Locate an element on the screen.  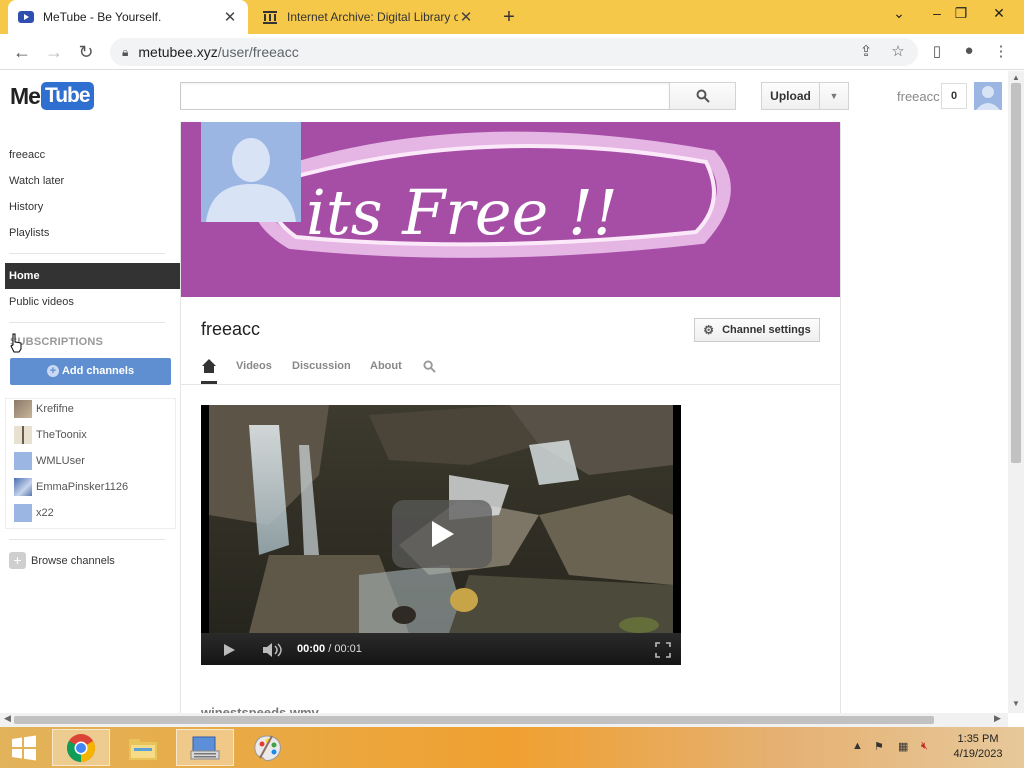
duration: 00:01 is located at coordinates (348, 649).